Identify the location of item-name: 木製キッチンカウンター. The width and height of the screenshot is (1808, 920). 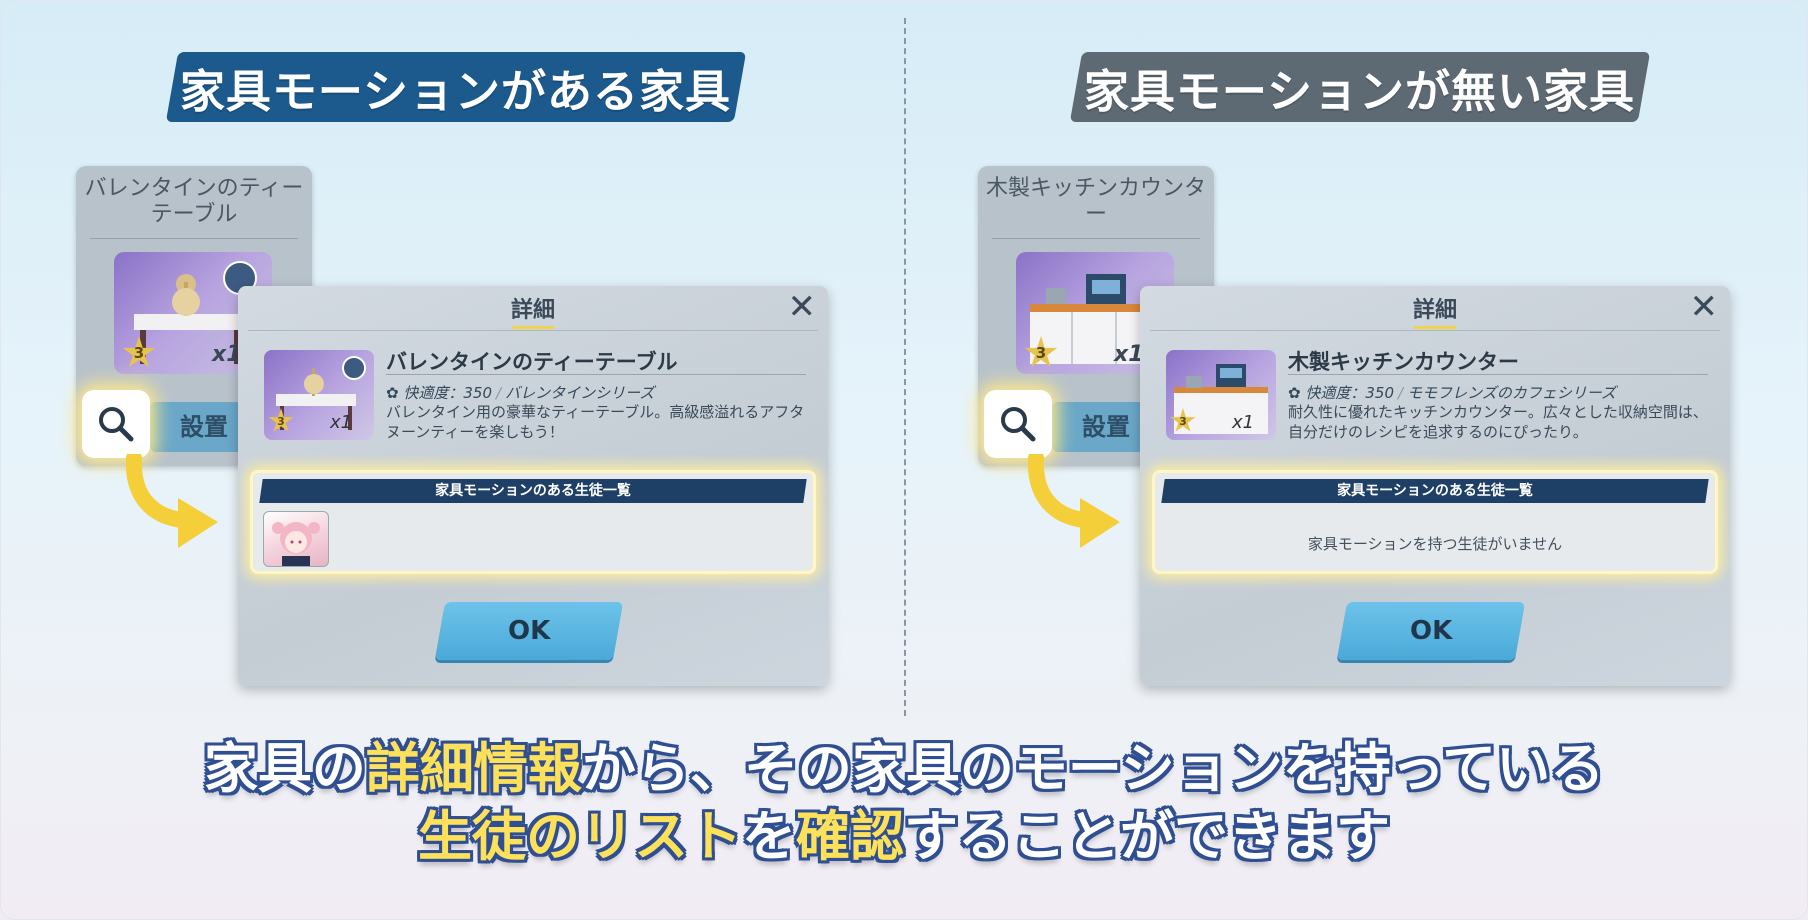
(1403, 362).